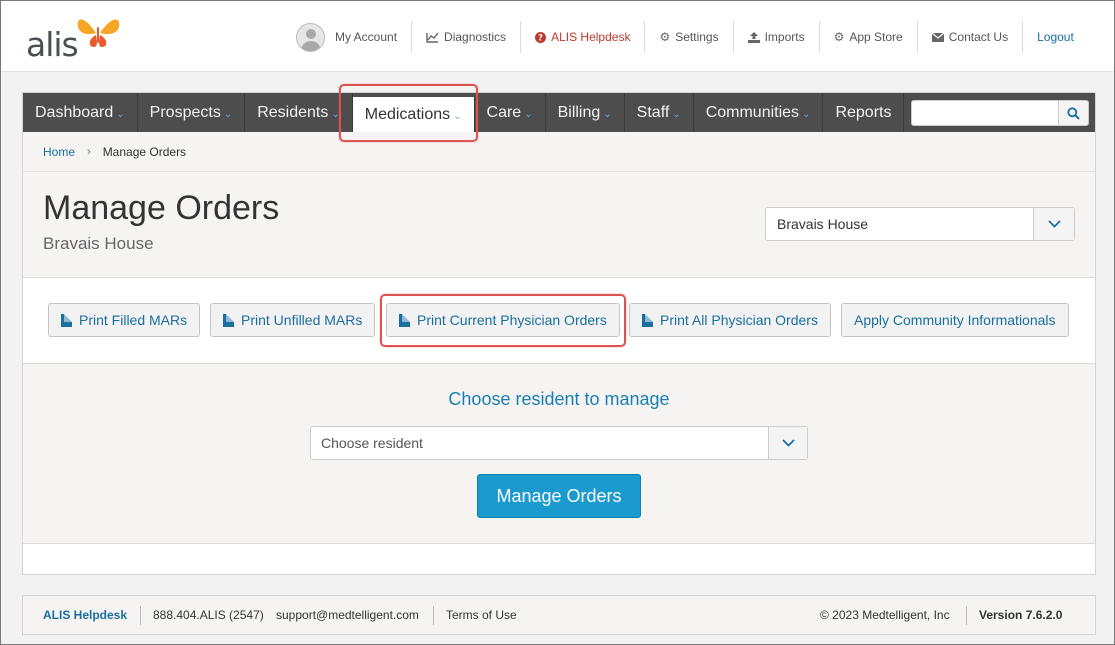  Describe the element at coordinates (752, 112) in the screenshot. I see `nav-label: Communities` at that location.